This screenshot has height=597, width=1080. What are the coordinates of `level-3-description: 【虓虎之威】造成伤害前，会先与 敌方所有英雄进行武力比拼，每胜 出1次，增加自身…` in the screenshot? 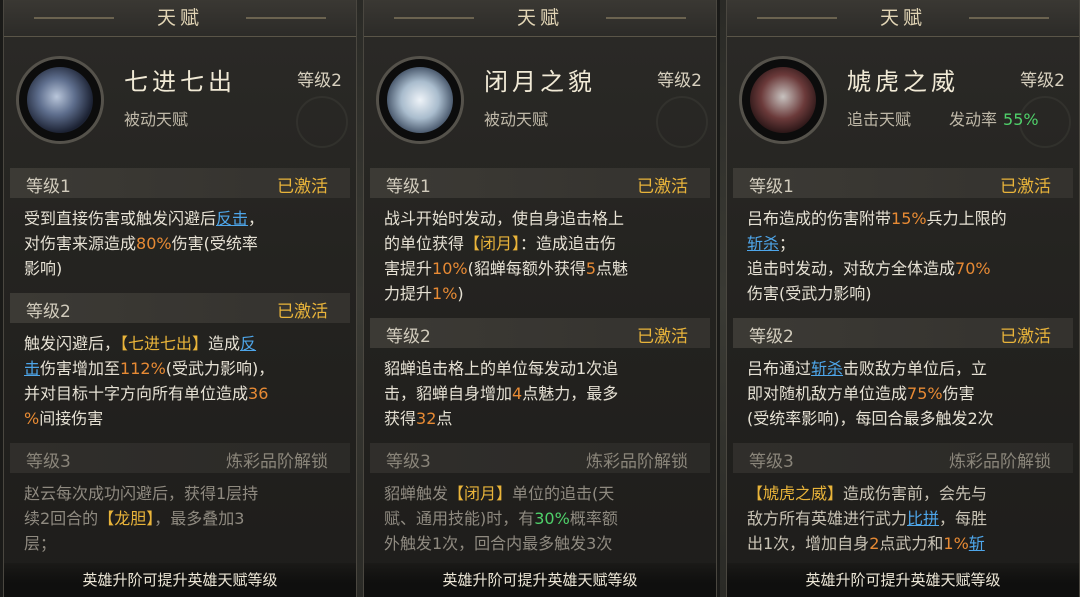 It's located at (867, 518).